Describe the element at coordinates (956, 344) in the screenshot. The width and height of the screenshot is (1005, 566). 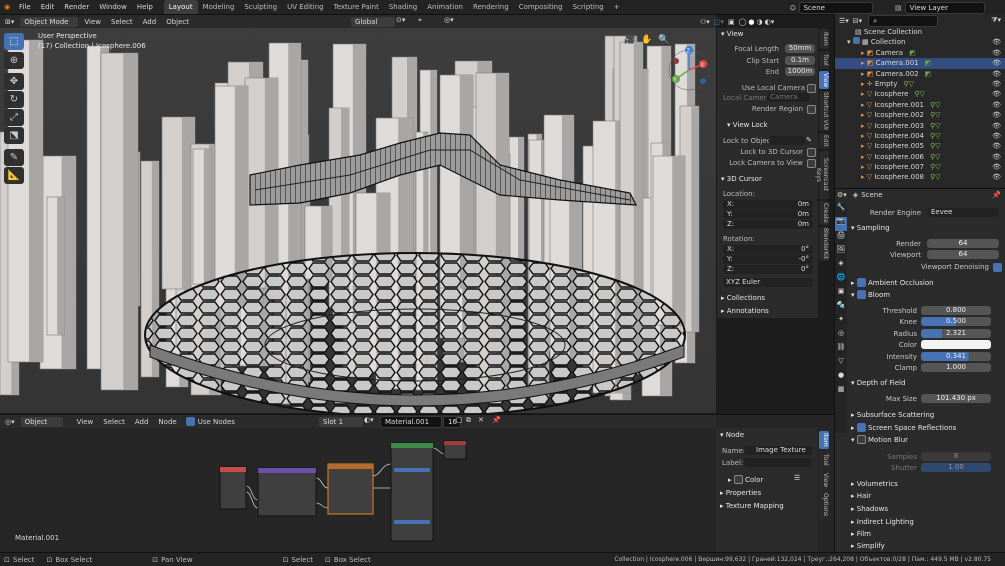
I see `bloom-color-swatch` at that location.